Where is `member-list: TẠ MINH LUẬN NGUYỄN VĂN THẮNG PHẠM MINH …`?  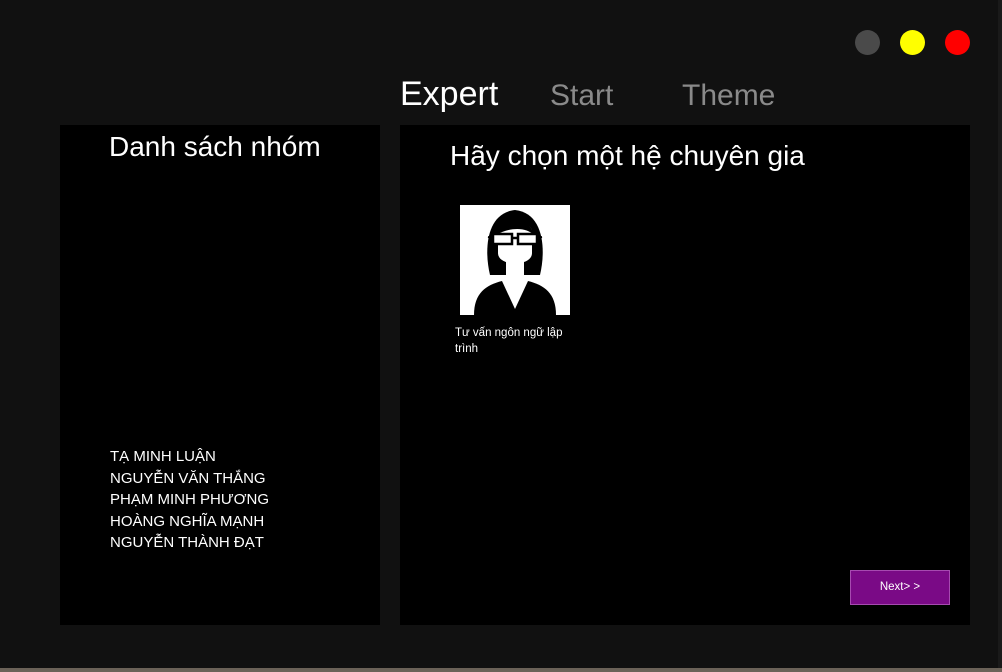 member-list: TẠ MINH LUẬN NGUYỄN VĂN THẮNG PHẠM MINH … is located at coordinates (189, 500).